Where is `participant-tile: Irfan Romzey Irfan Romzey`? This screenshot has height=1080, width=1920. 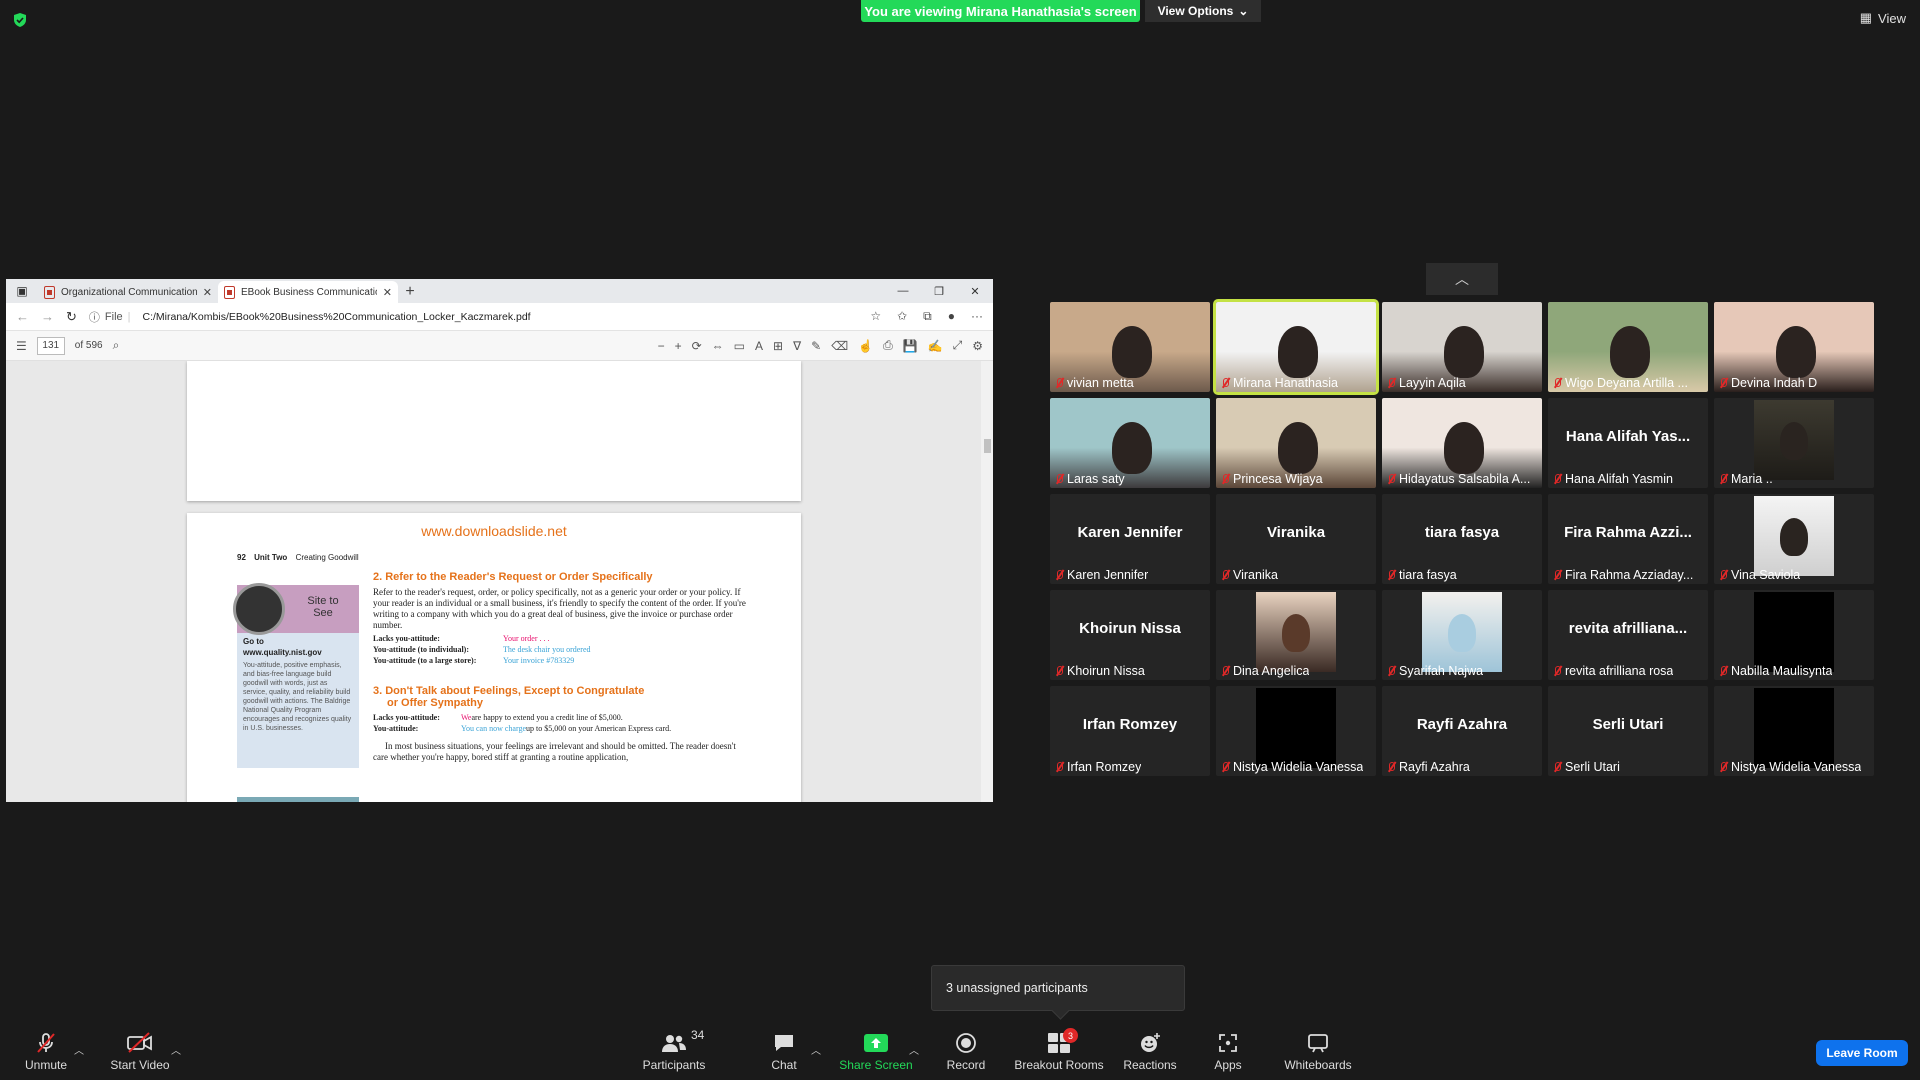
participant-tile: Irfan Romzey Irfan Romzey is located at coordinates (1130, 731).